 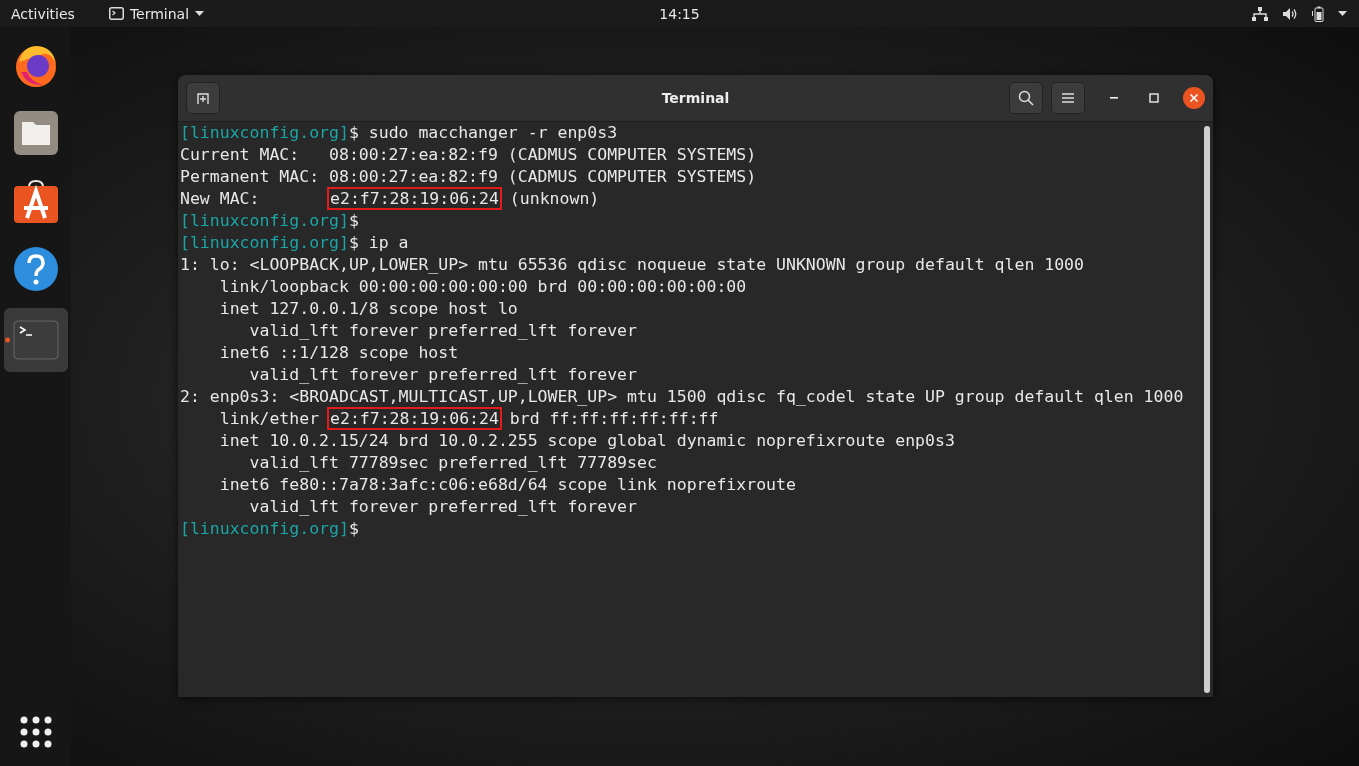 I want to click on terminal-text: inet 10.0.2.15/24 brd 10.0.2.255 scope global dynamic noprefixroute enp0s3, so click(x=586, y=440).